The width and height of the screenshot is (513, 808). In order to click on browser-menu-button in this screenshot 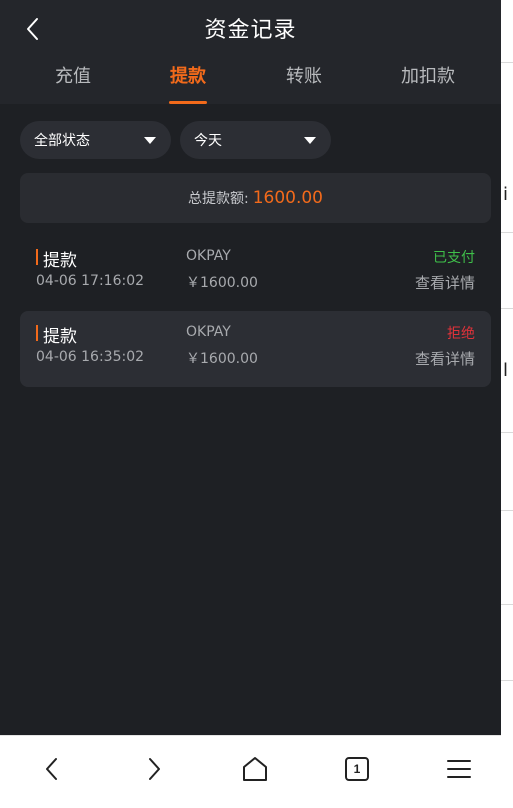, I will do `click(459, 769)`.